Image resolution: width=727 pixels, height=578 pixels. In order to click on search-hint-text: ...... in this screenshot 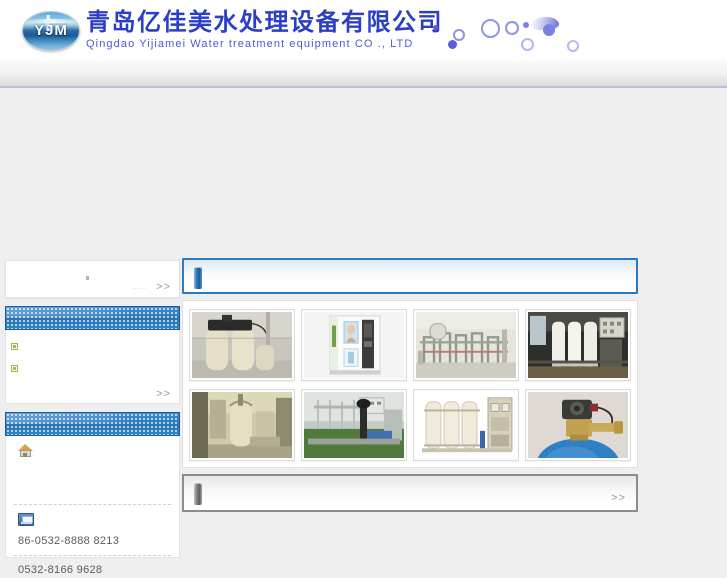, I will do `click(139, 287)`.